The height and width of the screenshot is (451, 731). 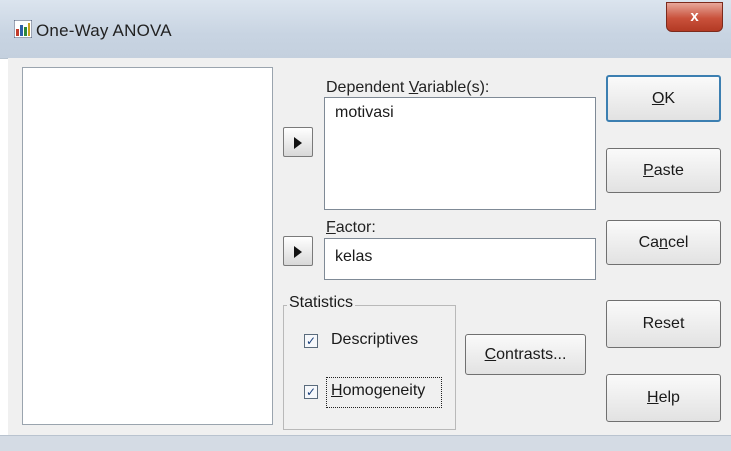 I want to click on reset-button: Reset, so click(x=663, y=324).